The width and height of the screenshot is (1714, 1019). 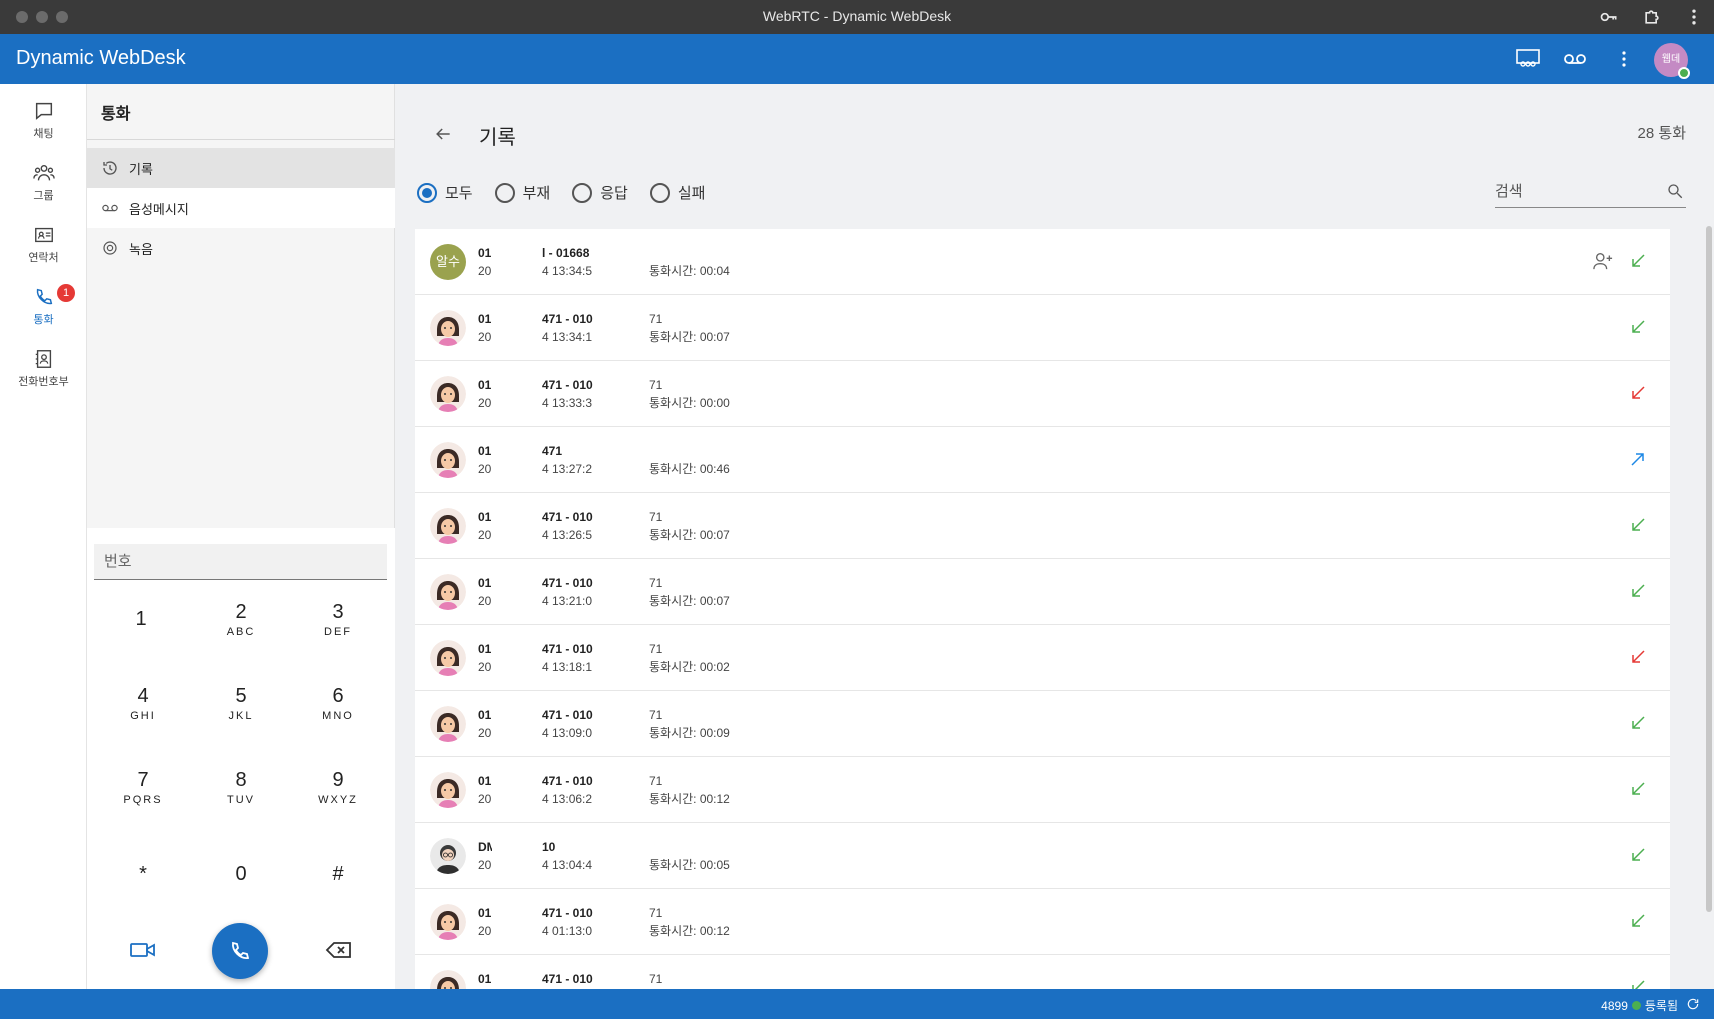 I want to click on dialpad-key-hash: #, so click(x=338, y=893).